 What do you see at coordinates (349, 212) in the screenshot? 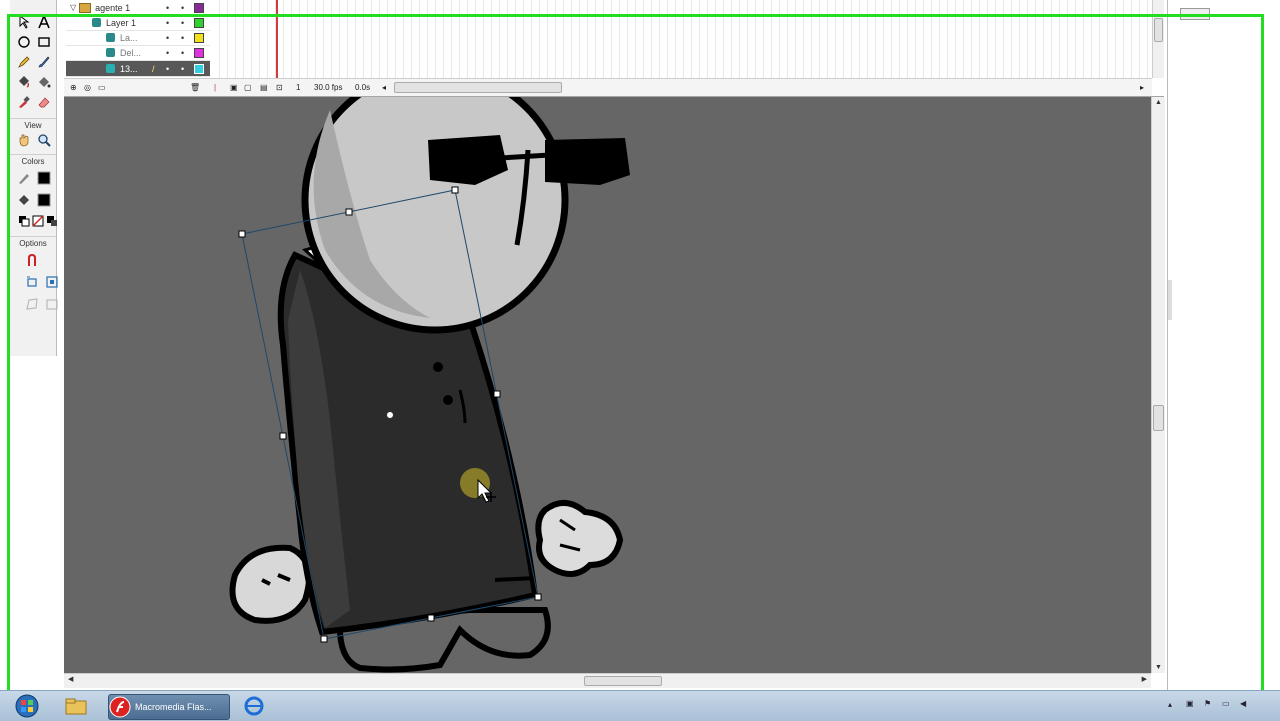
I see `handle-top-middle` at bounding box center [349, 212].